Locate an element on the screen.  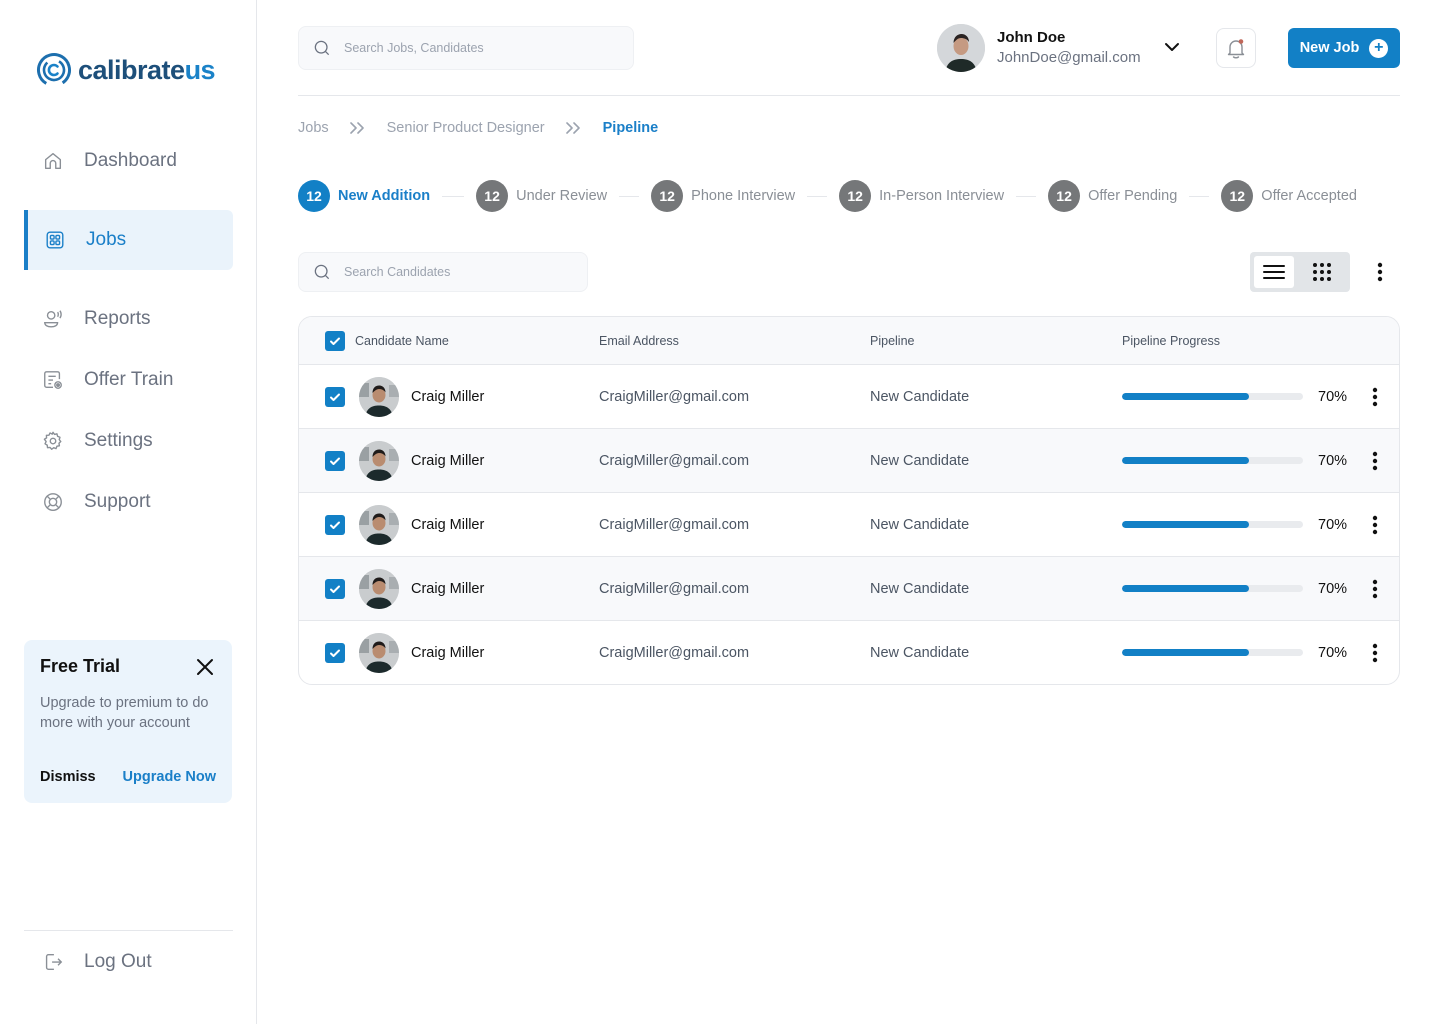
sidebar-item-settings: Settings is located at coordinates (128, 441).